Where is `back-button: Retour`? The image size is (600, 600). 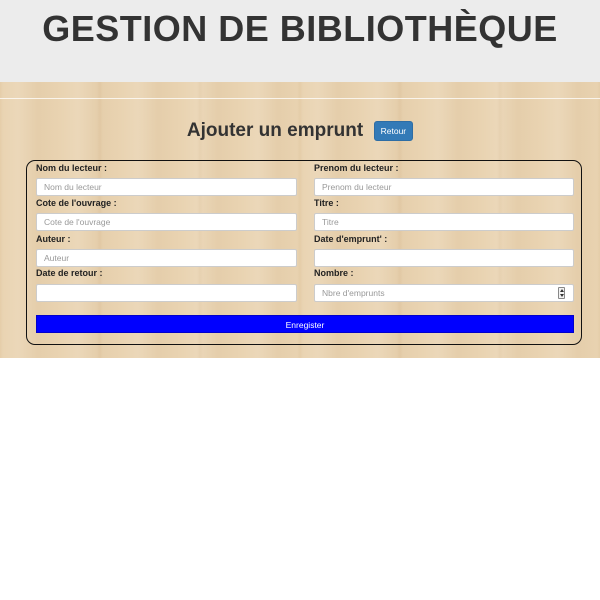
back-button: Retour is located at coordinates (393, 131).